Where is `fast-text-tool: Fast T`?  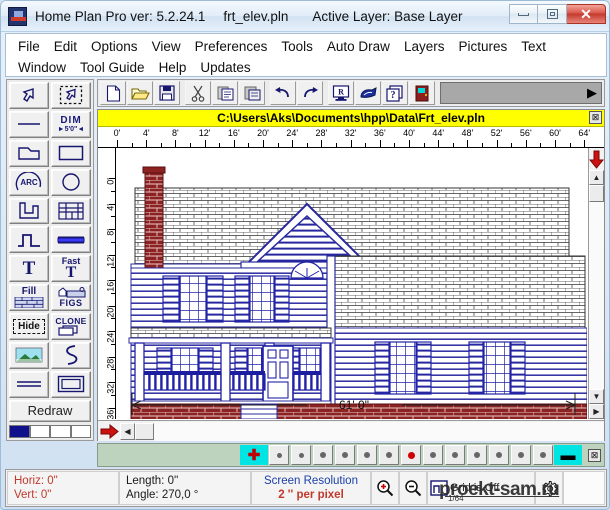 fast-text-tool: Fast T is located at coordinates (71, 269).